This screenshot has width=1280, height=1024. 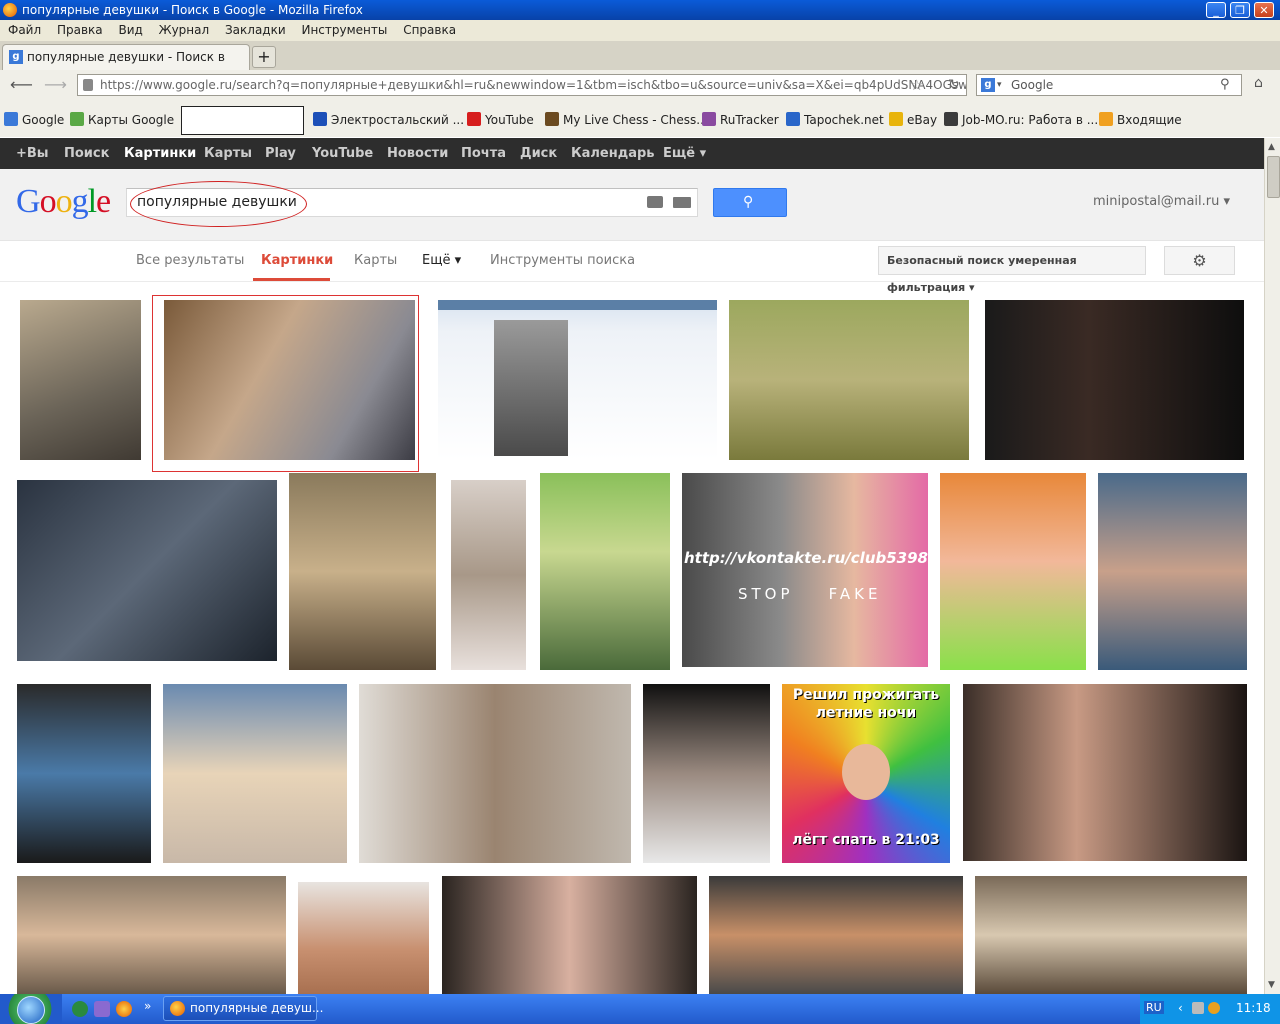 I want to click on gbar-calendar: Календарь, so click(x=613, y=153).